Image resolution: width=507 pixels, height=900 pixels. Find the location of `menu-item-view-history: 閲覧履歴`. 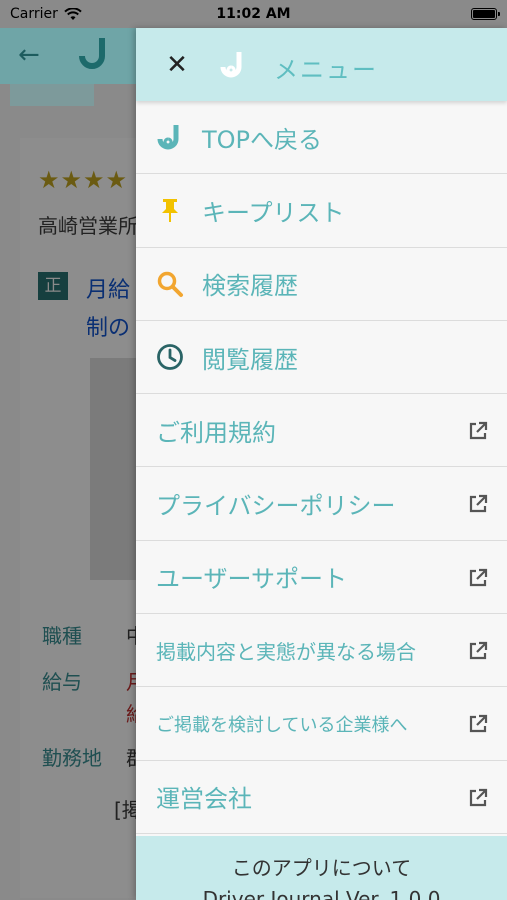

menu-item-view-history: 閲覧履歴 is located at coordinates (321, 358).